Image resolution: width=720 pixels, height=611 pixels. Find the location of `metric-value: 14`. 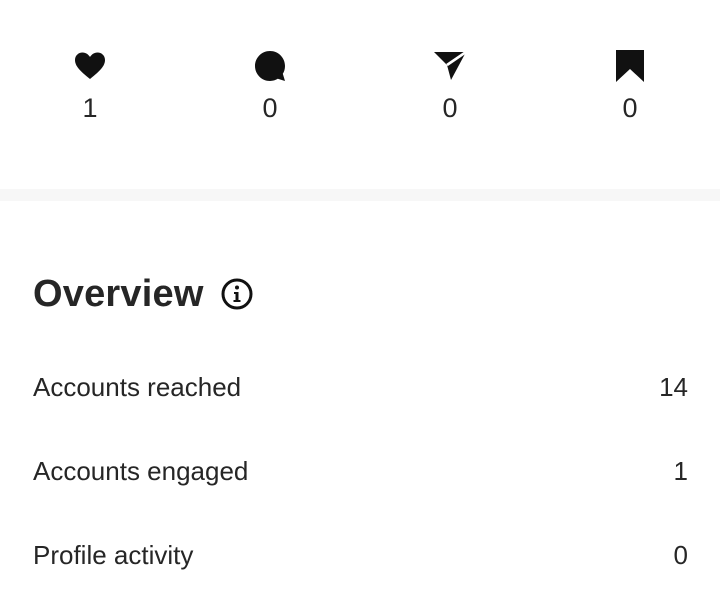

metric-value: 14 is located at coordinates (673, 386).